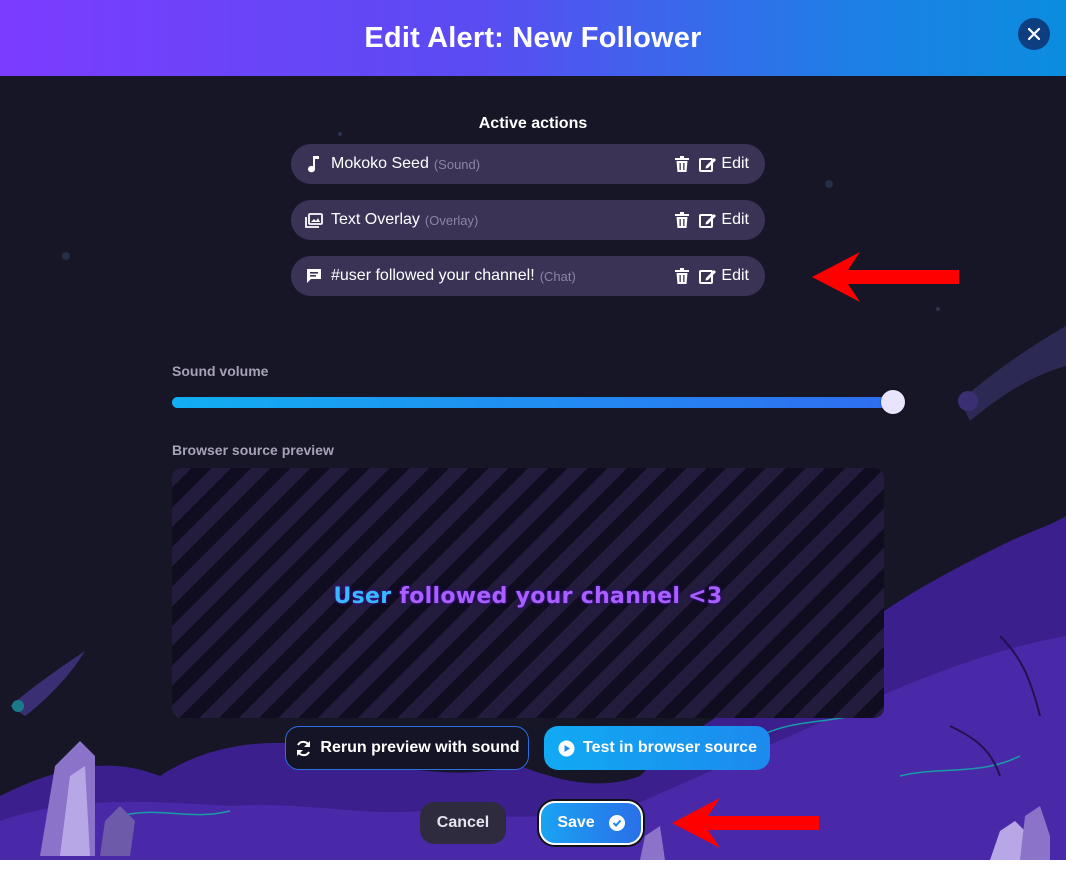 The image size is (1066, 875). Describe the element at coordinates (380, 163) in the screenshot. I see `action-name: Mokoko Seed` at that location.